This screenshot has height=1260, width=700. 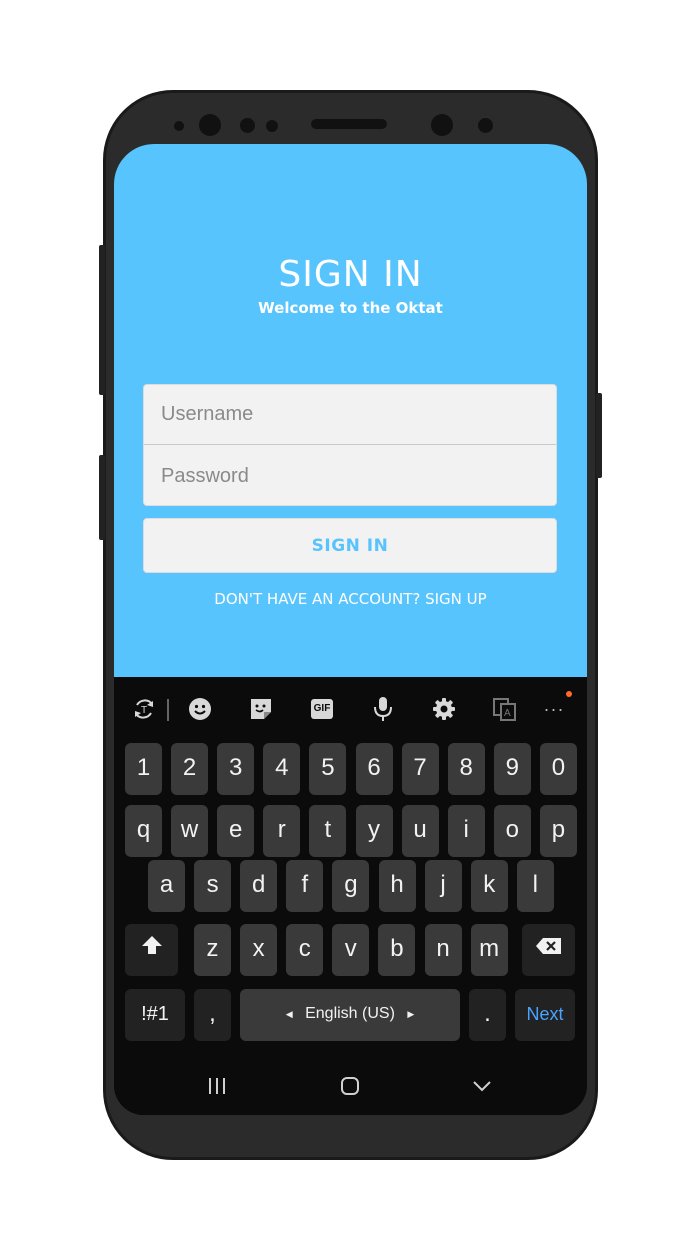 I want to click on key-7: 7, so click(x=420, y=769).